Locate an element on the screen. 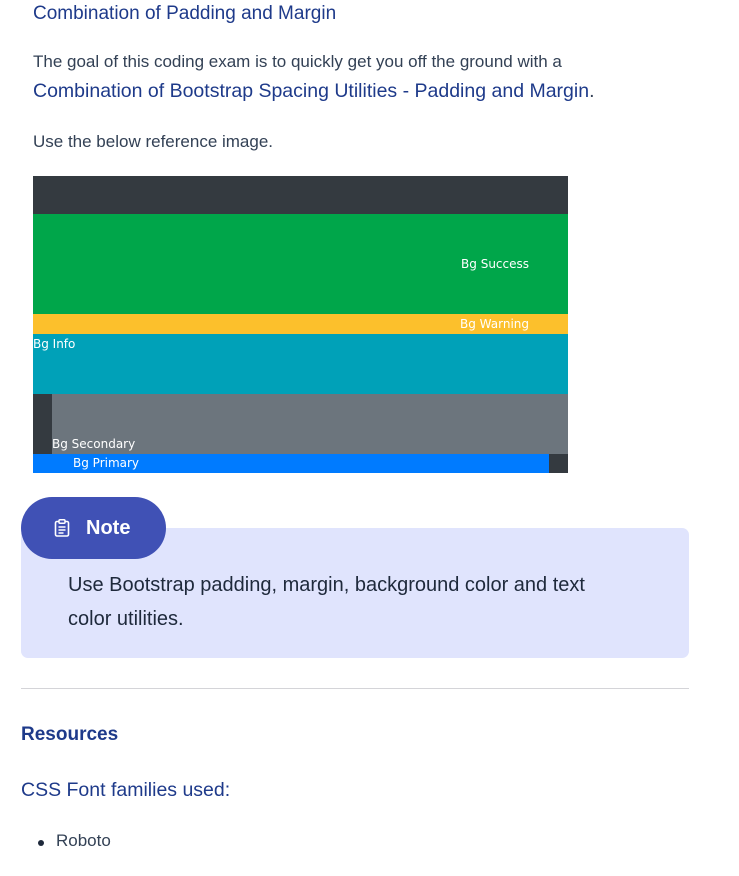 The width and height of the screenshot is (739, 876). bg-secondary-block: Bg Secondary is located at coordinates (310, 424).